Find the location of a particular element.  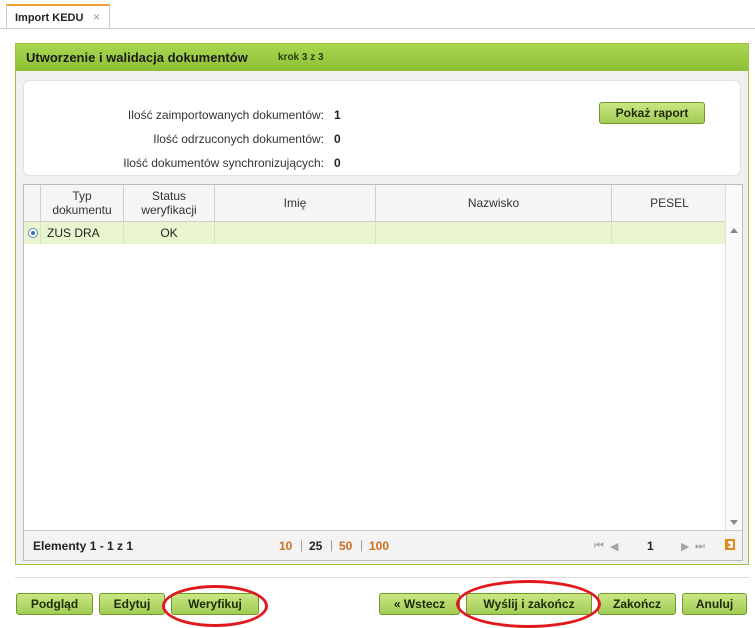

table-row: ZUS DRA OK is located at coordinates (375, 233).